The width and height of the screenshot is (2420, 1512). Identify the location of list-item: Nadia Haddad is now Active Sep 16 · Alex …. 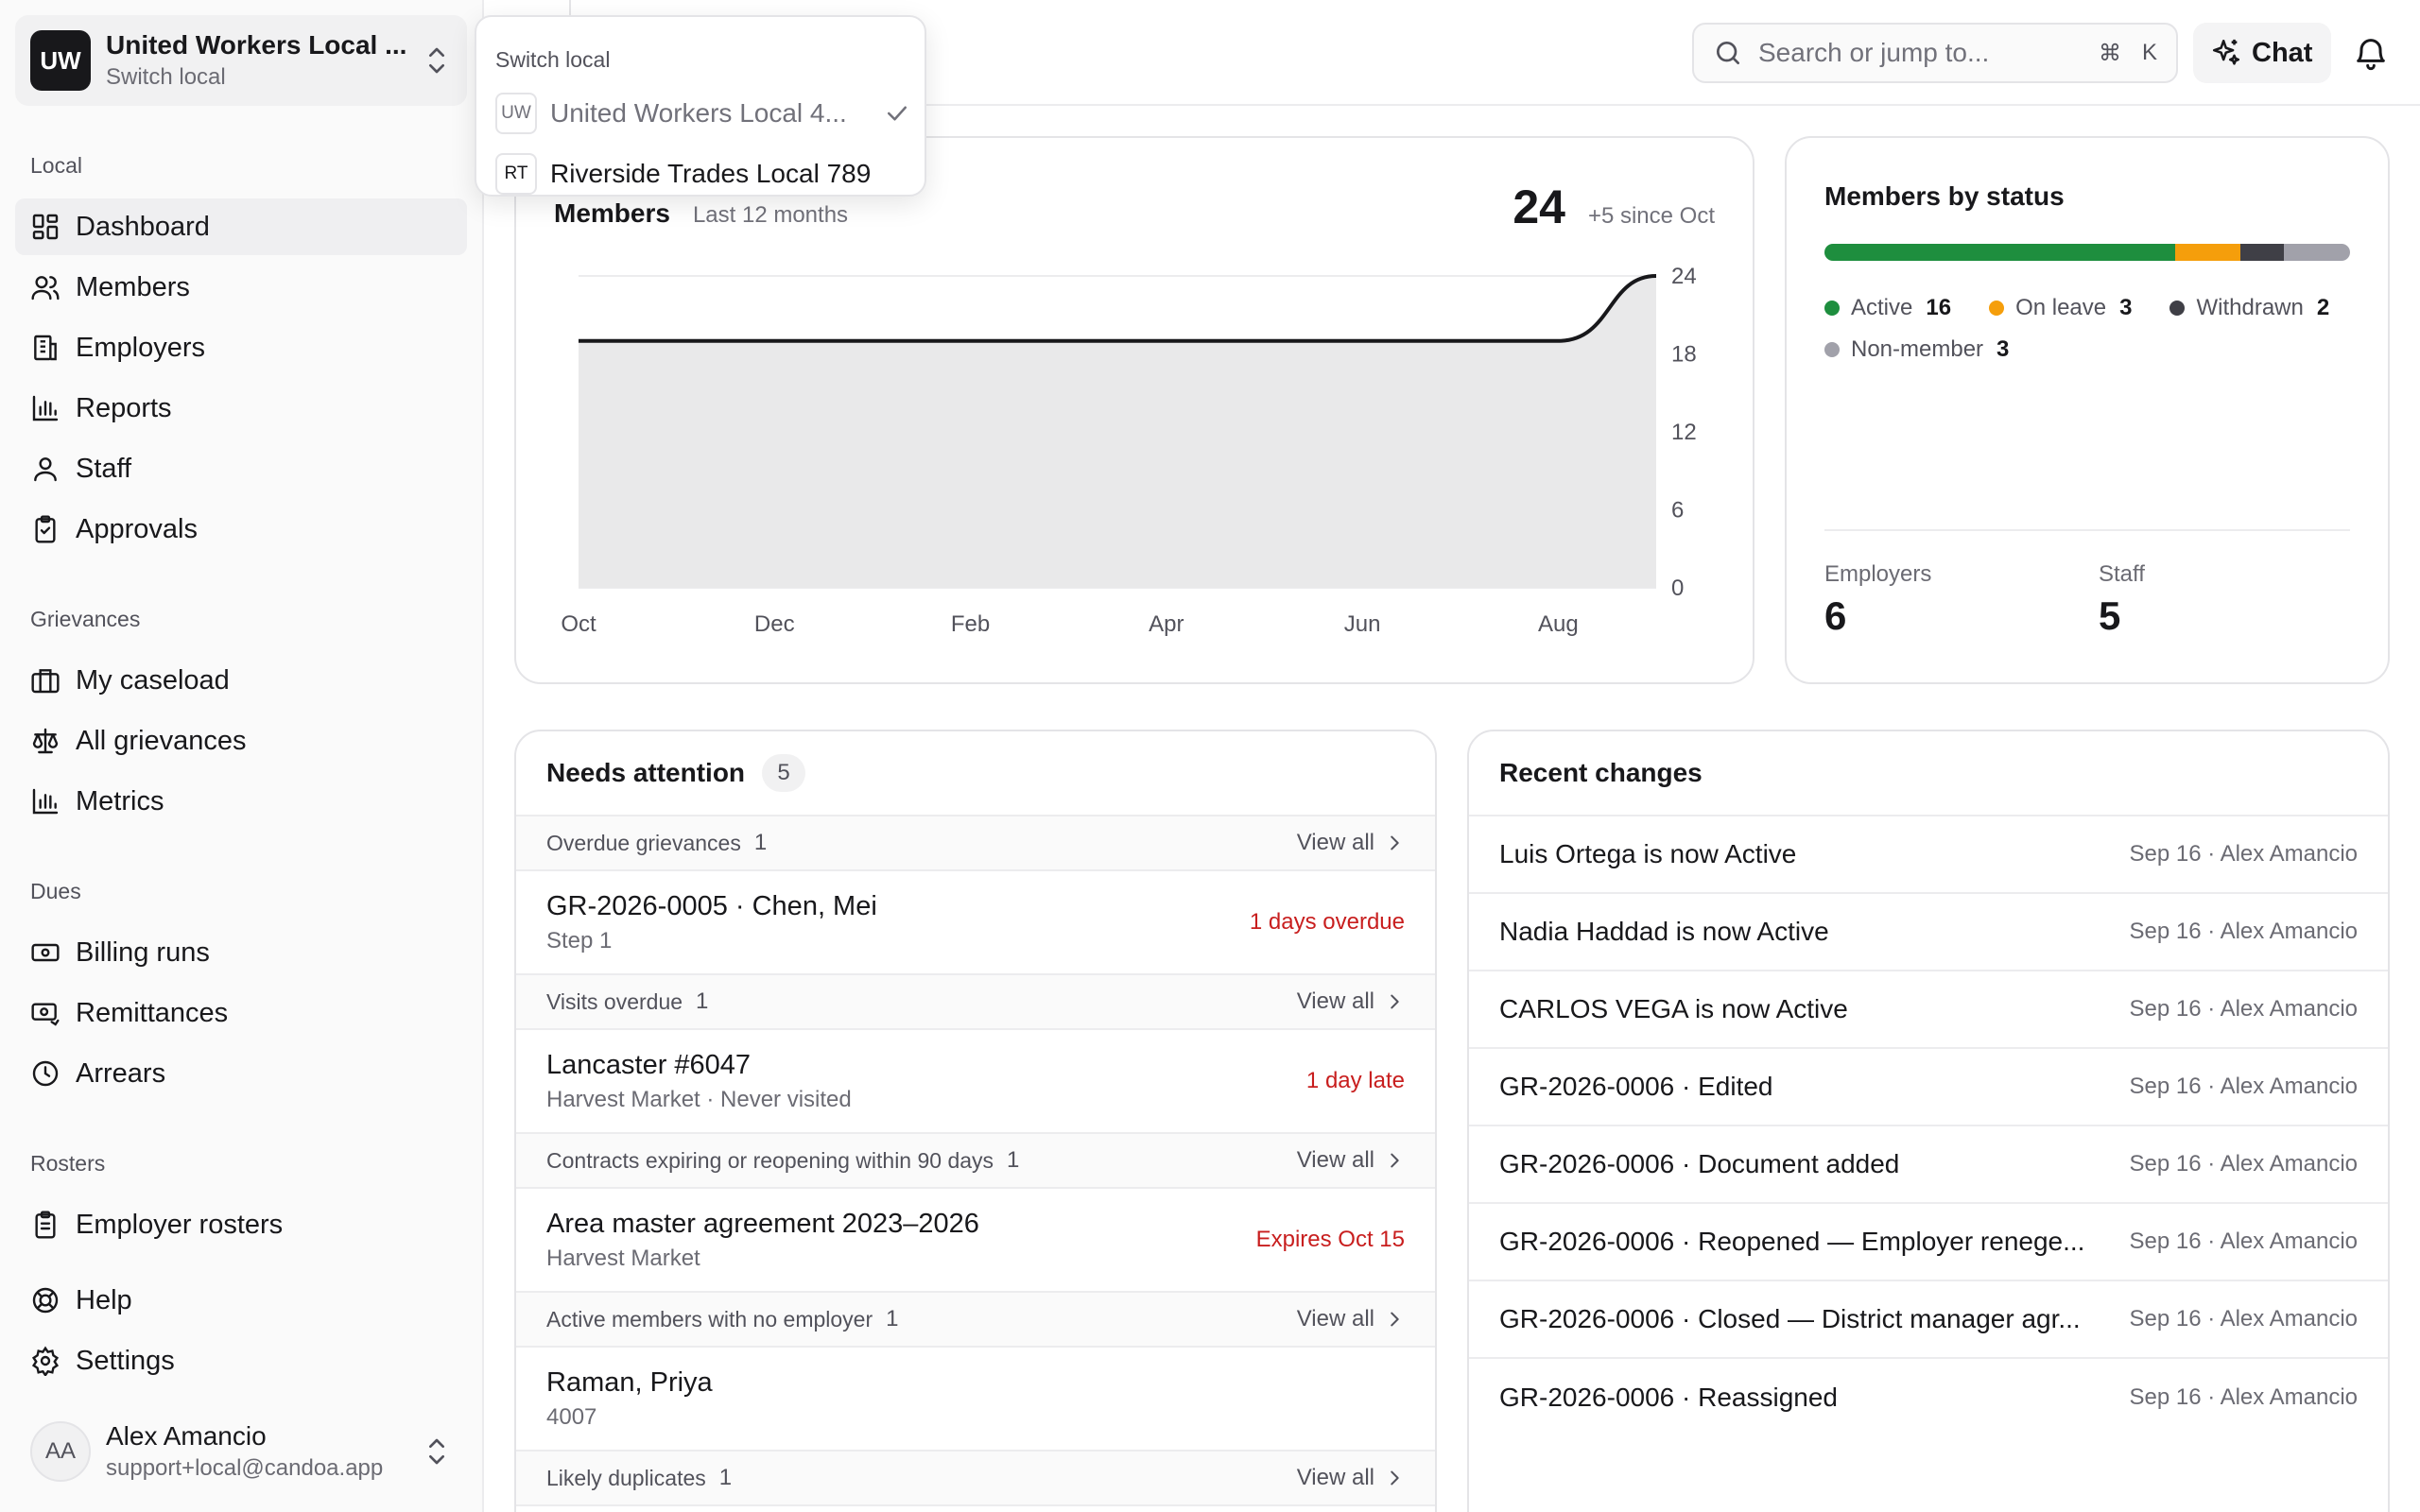
(1929, 932).